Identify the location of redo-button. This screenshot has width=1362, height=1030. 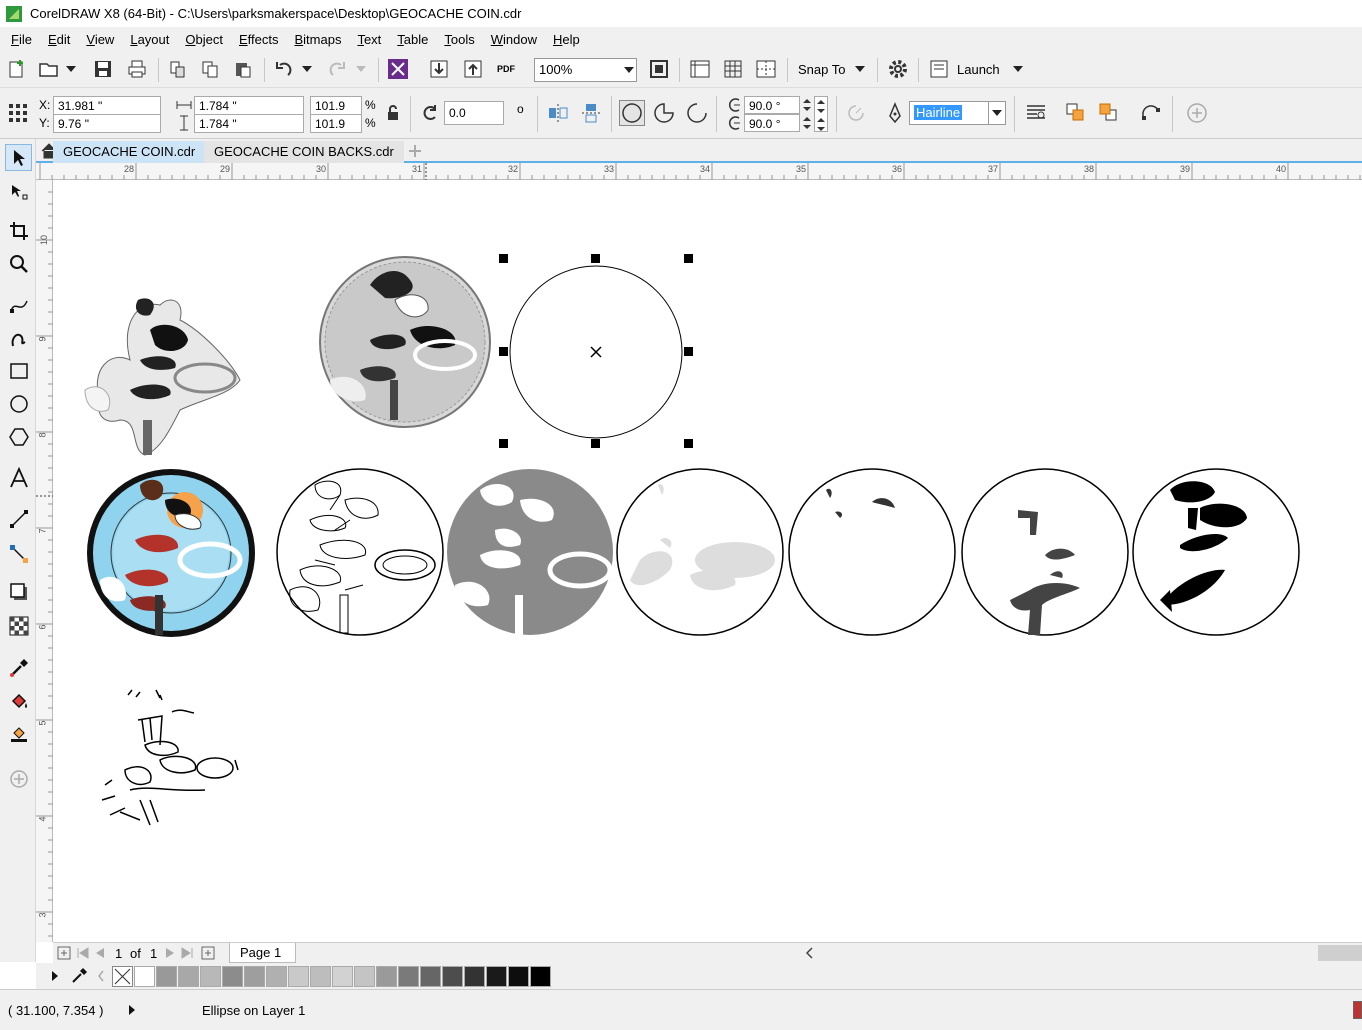
(337, 69).